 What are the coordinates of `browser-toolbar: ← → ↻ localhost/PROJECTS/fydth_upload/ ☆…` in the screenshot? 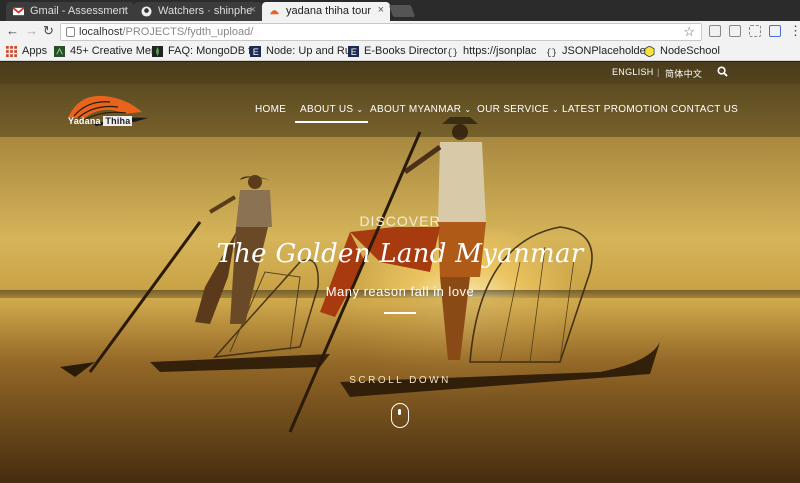 It's located at (400, 31).